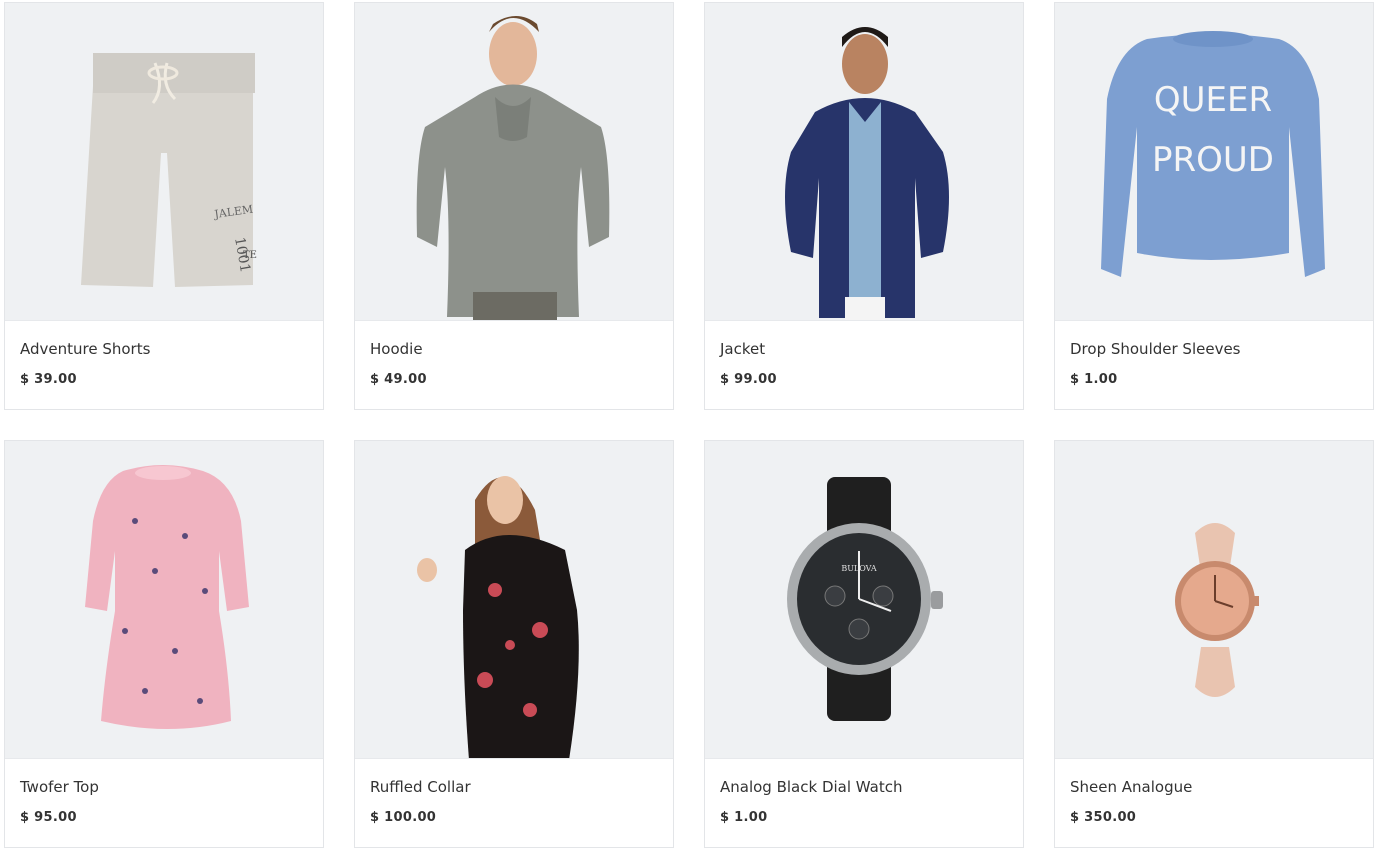 The image size is (1385, 853). I want to click on sweater-print-line2: PROUD, so click(1213, 160).